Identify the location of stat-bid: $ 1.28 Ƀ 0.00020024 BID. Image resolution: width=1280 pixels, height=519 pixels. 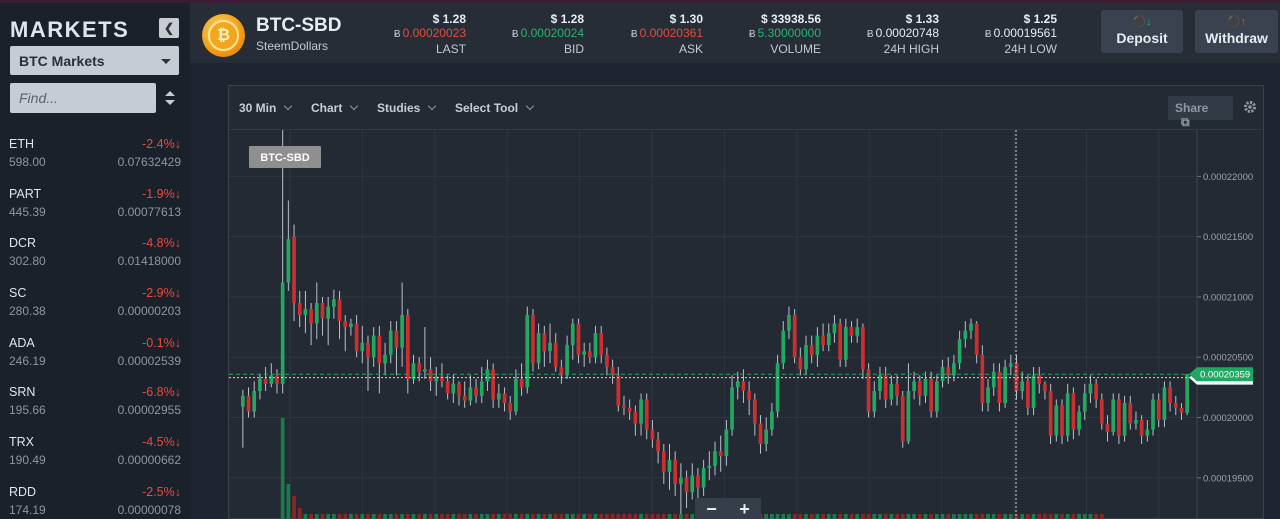
(548, 34).